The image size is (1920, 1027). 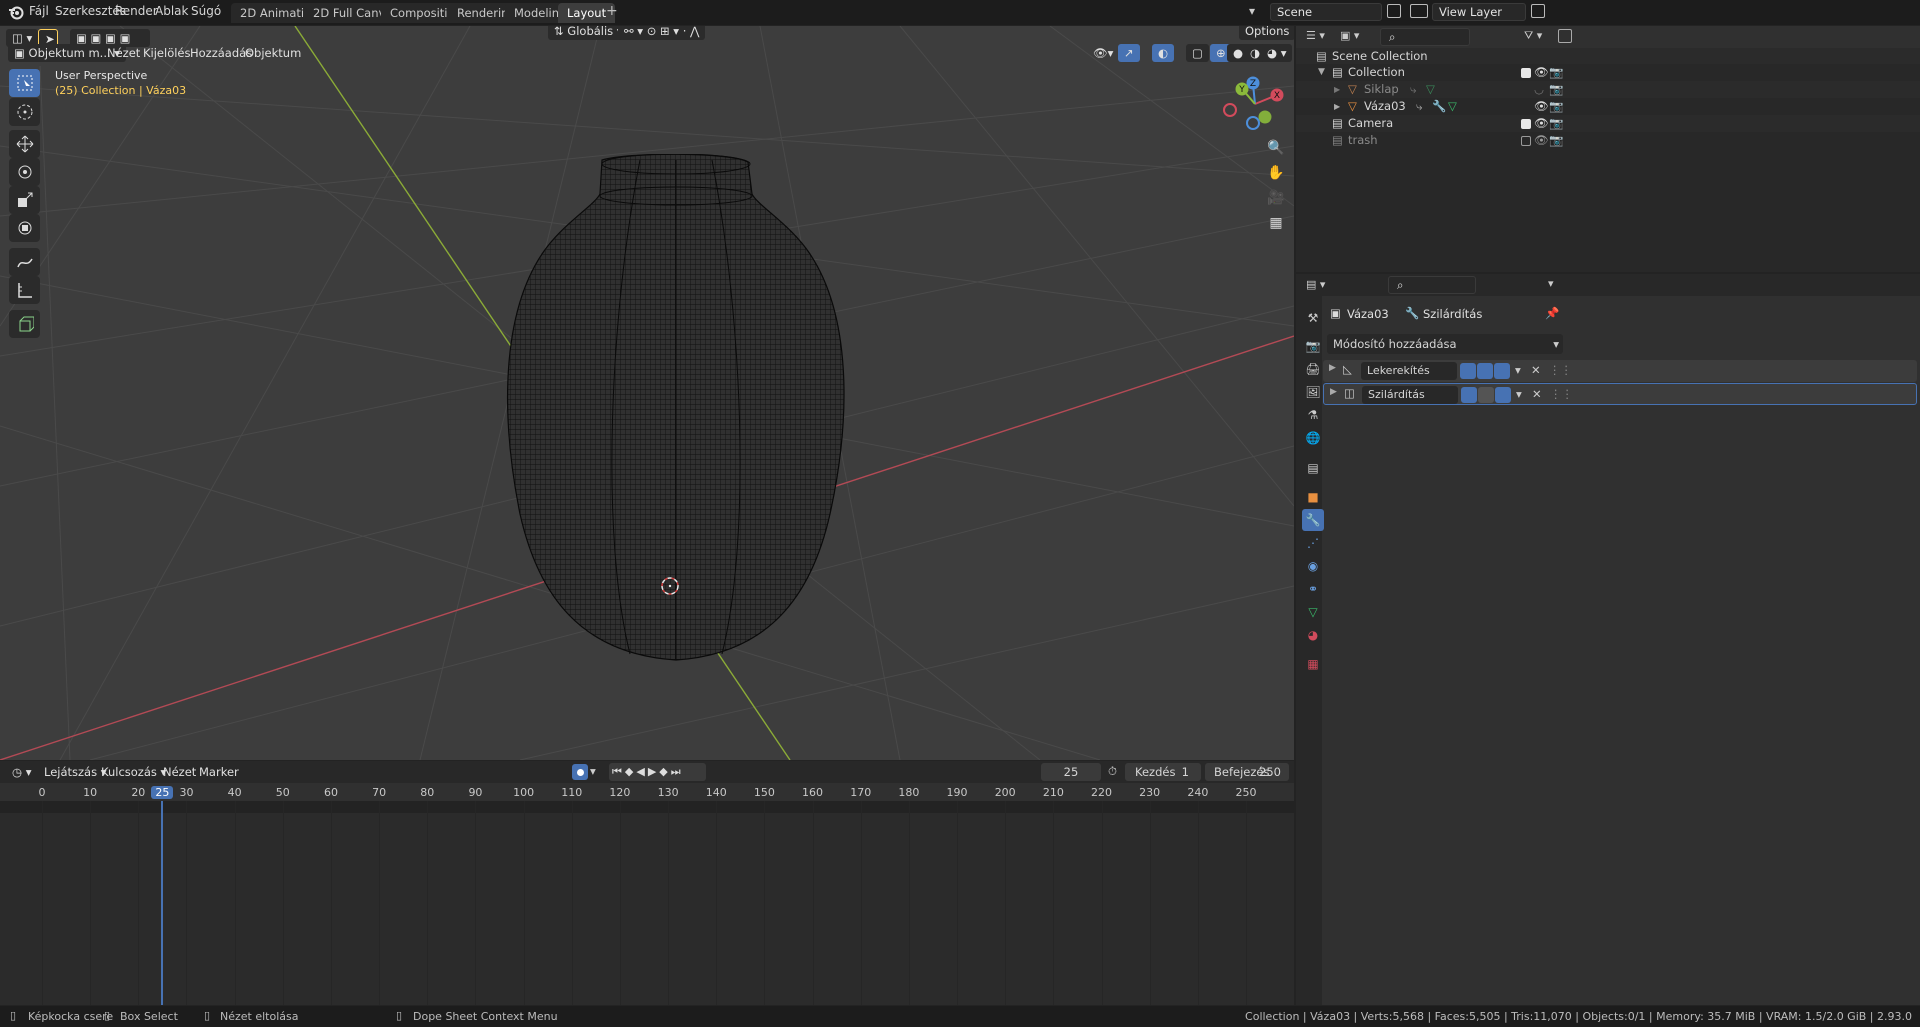 I want to click on xray-icon: ▢, so click(x=1197, y=53).